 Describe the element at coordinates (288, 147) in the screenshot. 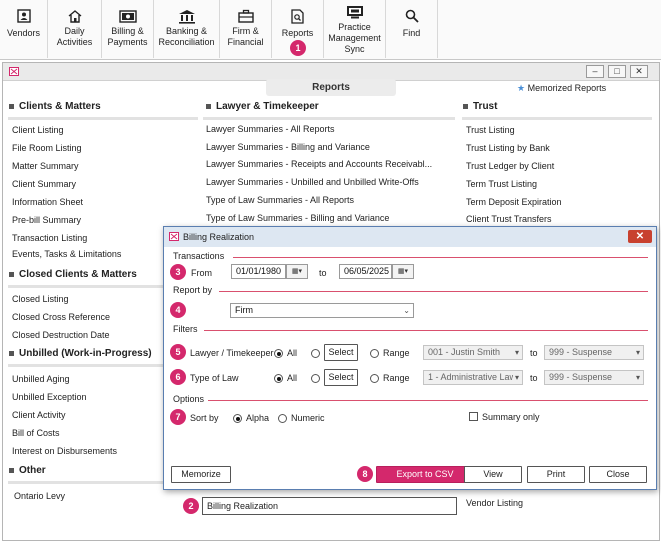

I see `report-link: Lawyer Summaries - Billing and Variance` at that location.